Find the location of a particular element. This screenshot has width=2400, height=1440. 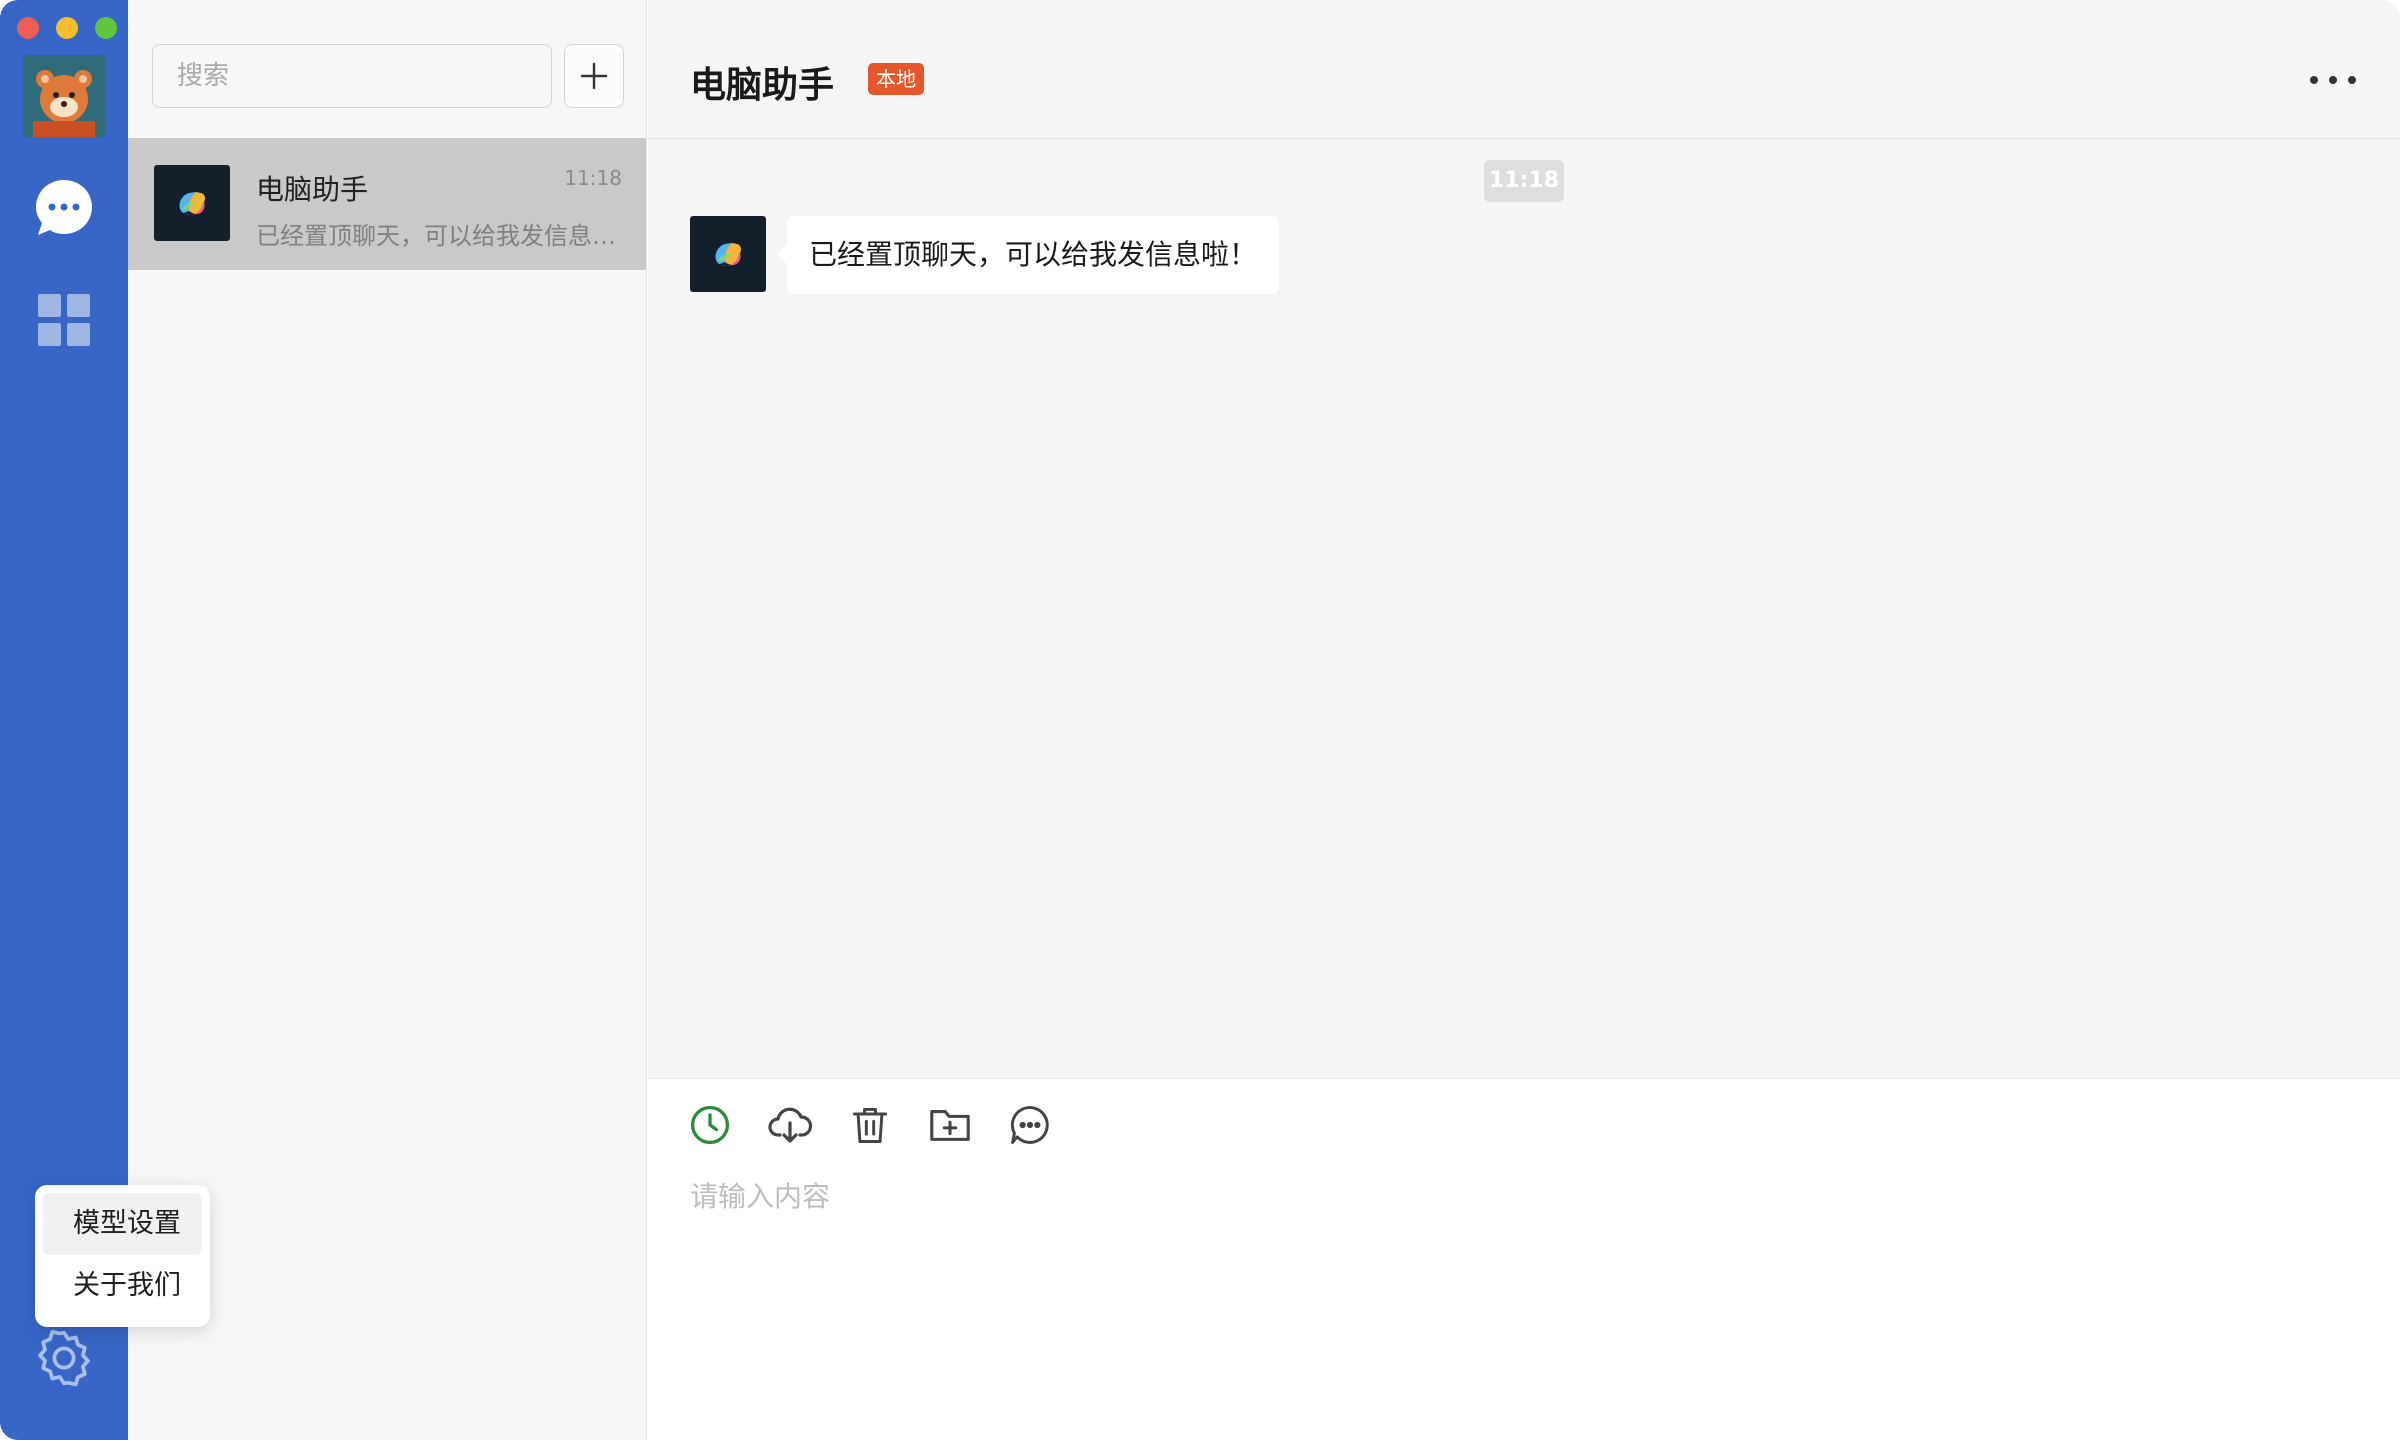

minimize-window-button is located at coordinates (67, 28).